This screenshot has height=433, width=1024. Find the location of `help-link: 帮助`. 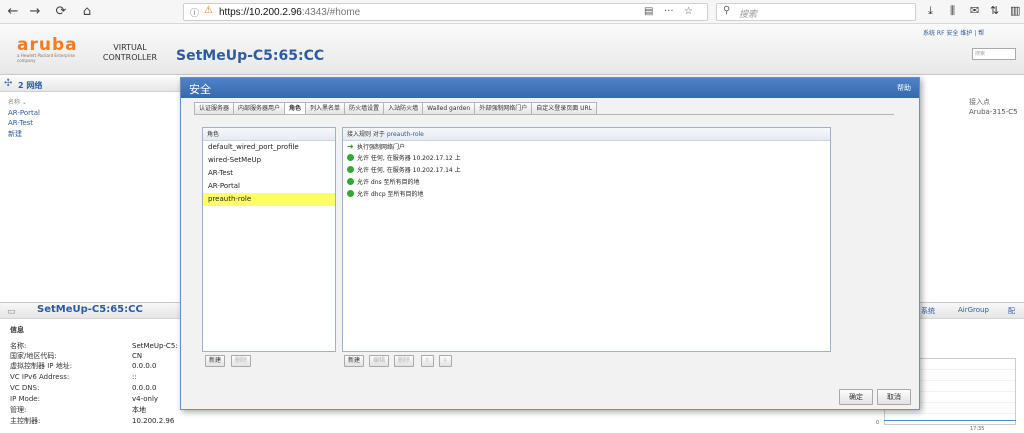

help-link: 帮助 is located at coordinates (904, 88).